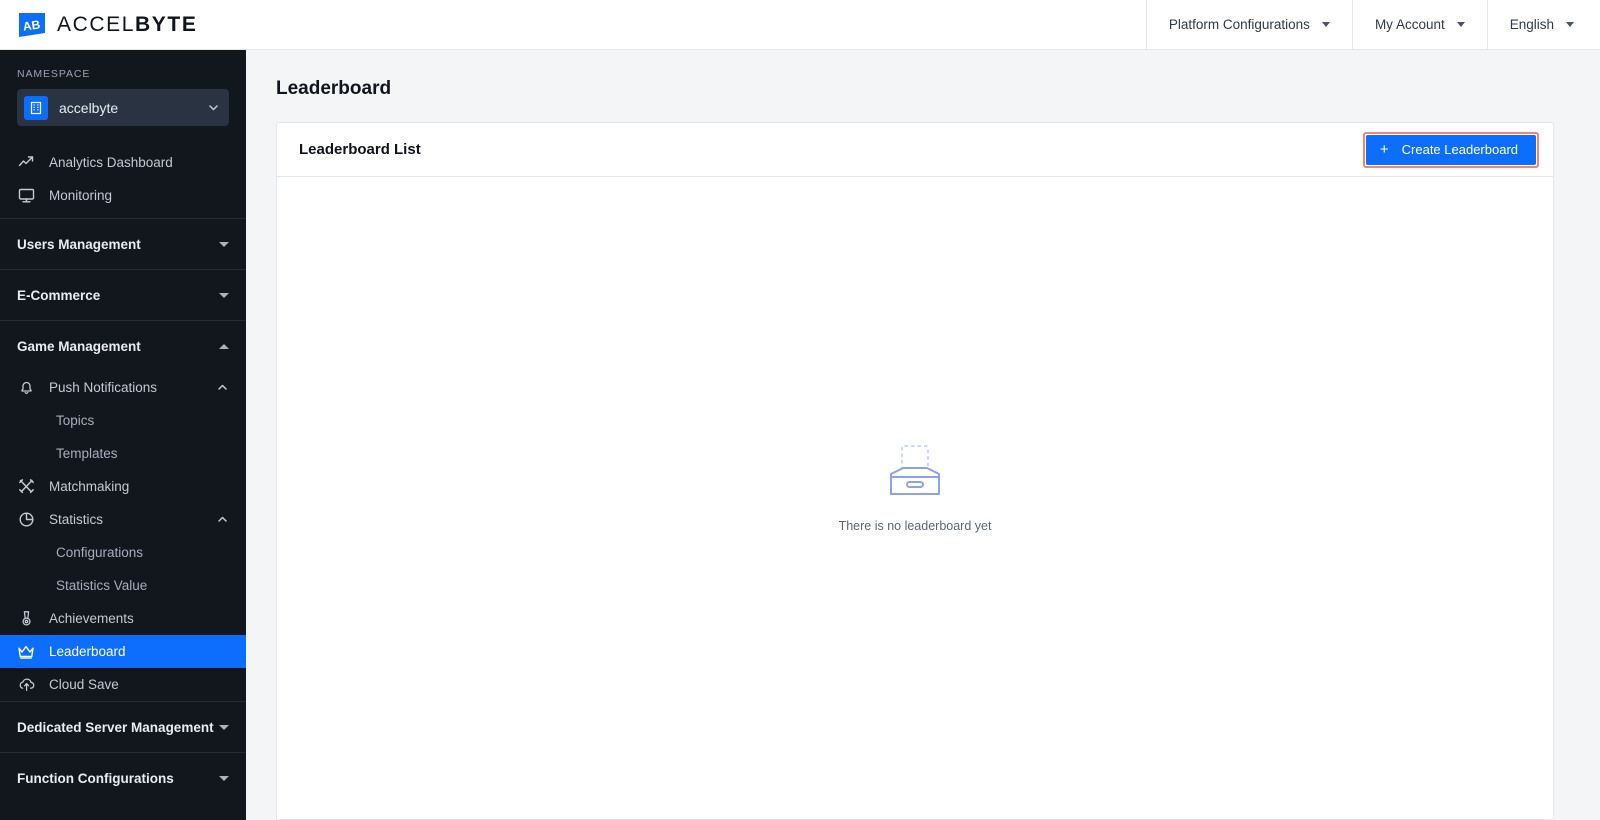 The image size is (1600, 820). What do you see at coordinates (1384, 149) in the screenshot?
I see `plus-icon: +` at bounding box center [1384, 149].